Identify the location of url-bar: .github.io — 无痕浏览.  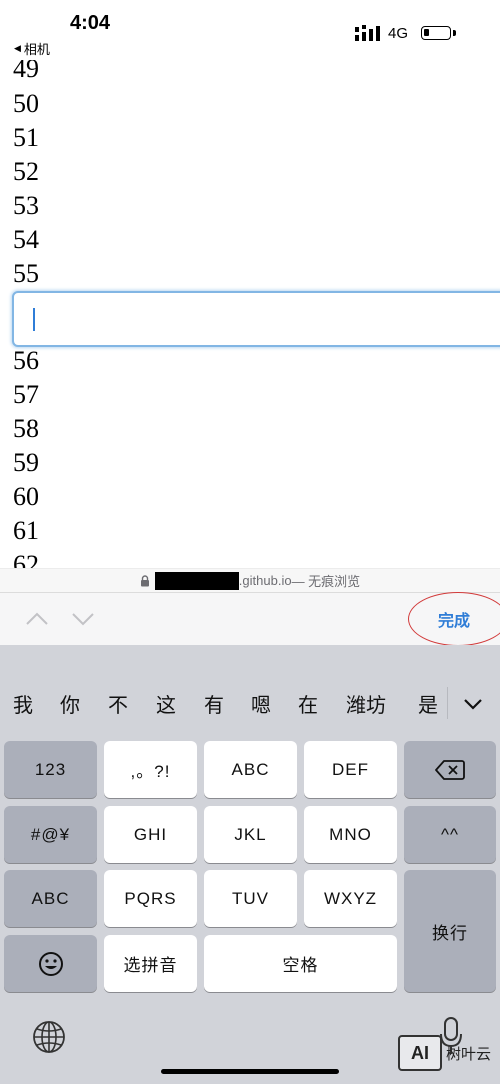
(250, 580).